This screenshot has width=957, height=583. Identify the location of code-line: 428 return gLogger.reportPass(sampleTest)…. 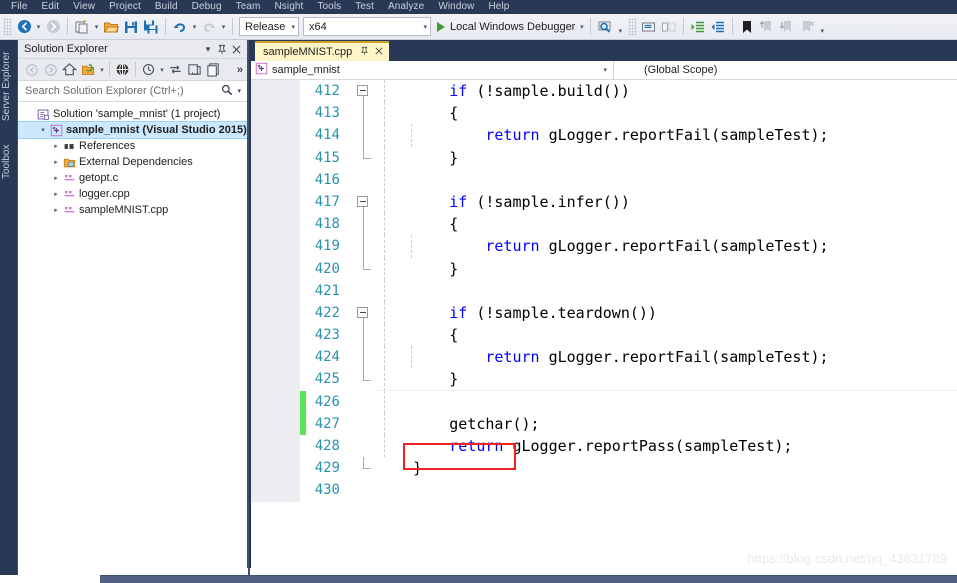
(604, 446).